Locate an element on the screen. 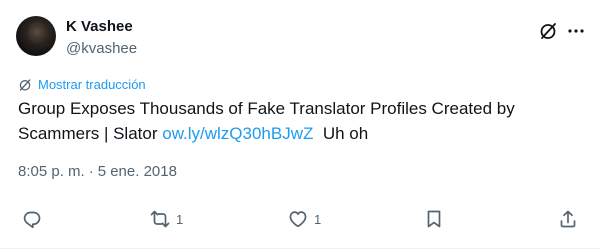 This screenshot has width=600, height=250. show-translation-button: Mostrar traducción is located at coordinates (82, 84).